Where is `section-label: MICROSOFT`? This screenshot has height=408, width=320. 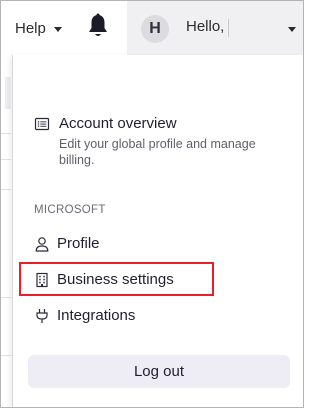
section-label: MICROSOFT is located at coordinates (70, 210).